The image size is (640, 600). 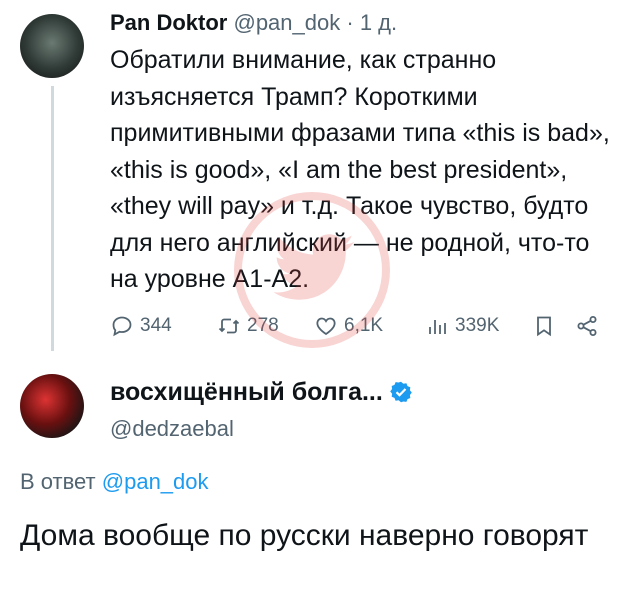 What do you see at coordinates (229, 326) in the screenshot?
I see `retweet-icon` at bounding box center [229, 326].